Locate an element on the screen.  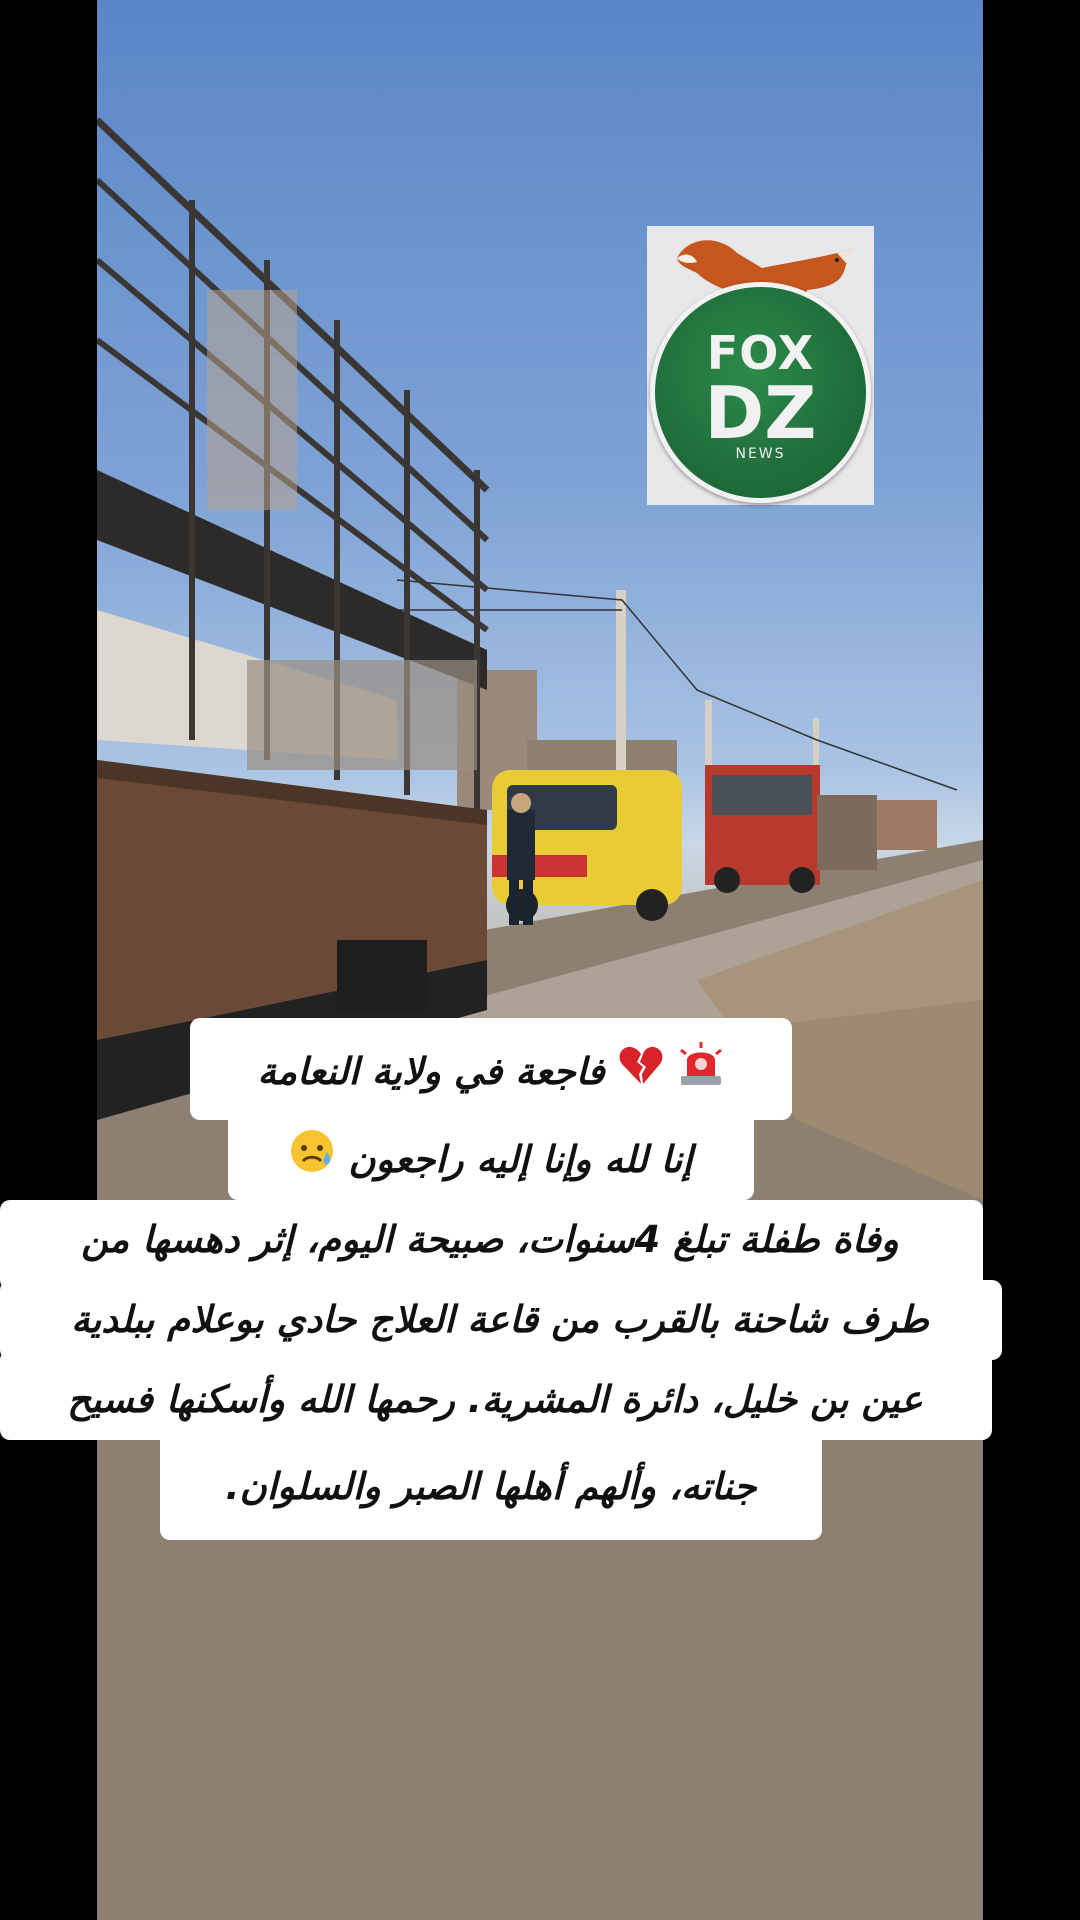
headline-line: فاجعة في ولاية النعامة is located at coordinates (491, 1073).